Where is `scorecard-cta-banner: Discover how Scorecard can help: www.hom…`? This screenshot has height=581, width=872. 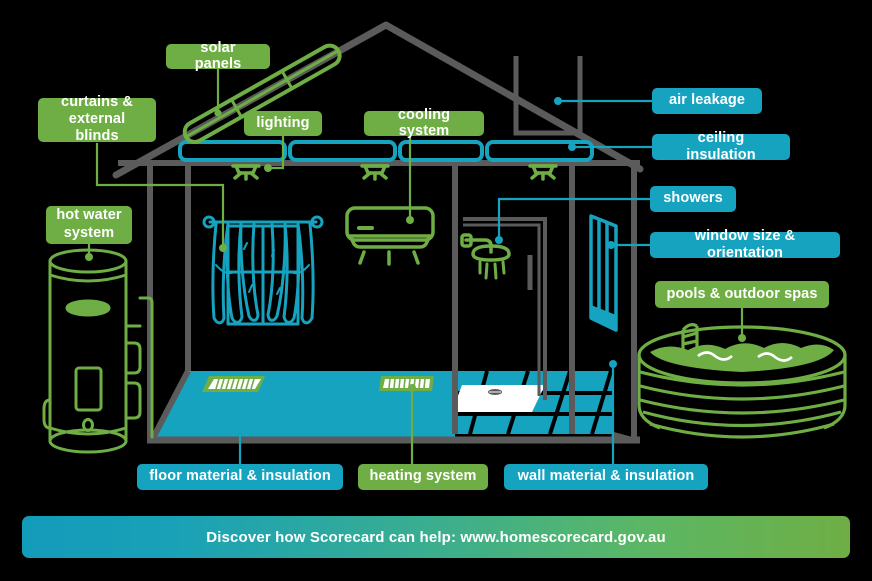
scorecard-cta-banner: Discover how Scorecard can help: www.hom… is located at coordinates (436, 537).